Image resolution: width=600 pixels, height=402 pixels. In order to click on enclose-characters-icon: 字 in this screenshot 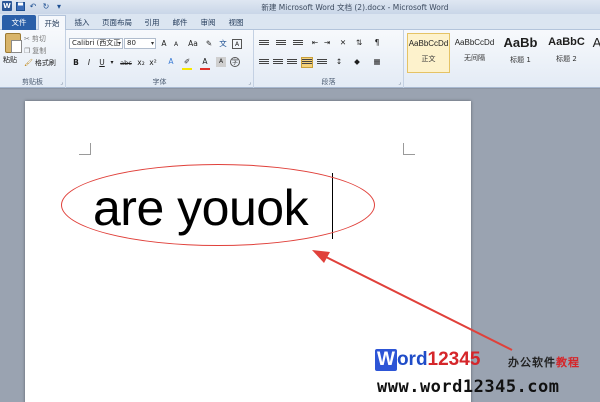, I will do `click(235, 62)`.